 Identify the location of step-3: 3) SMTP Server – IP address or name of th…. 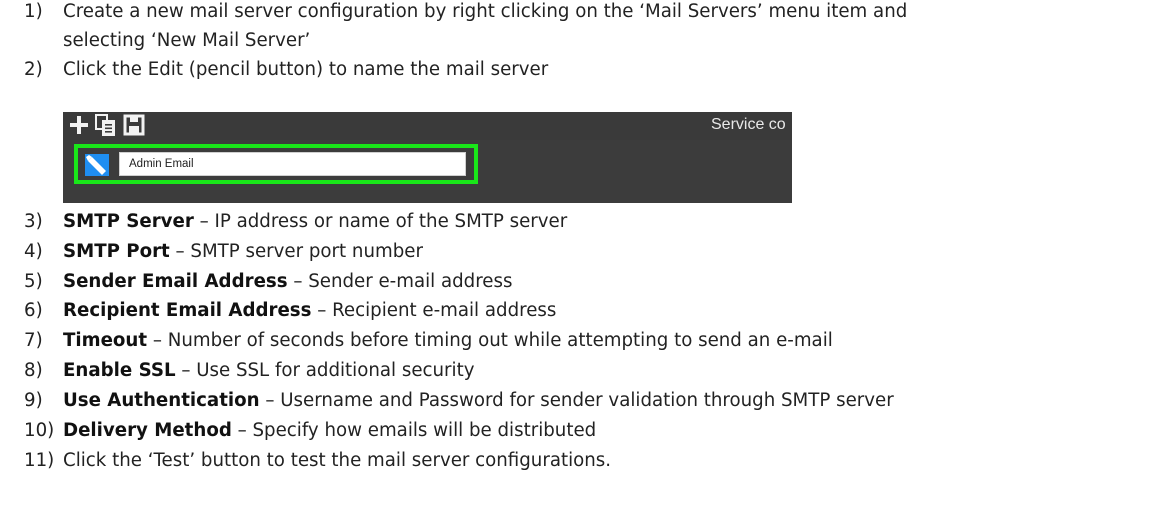
(295, 222).